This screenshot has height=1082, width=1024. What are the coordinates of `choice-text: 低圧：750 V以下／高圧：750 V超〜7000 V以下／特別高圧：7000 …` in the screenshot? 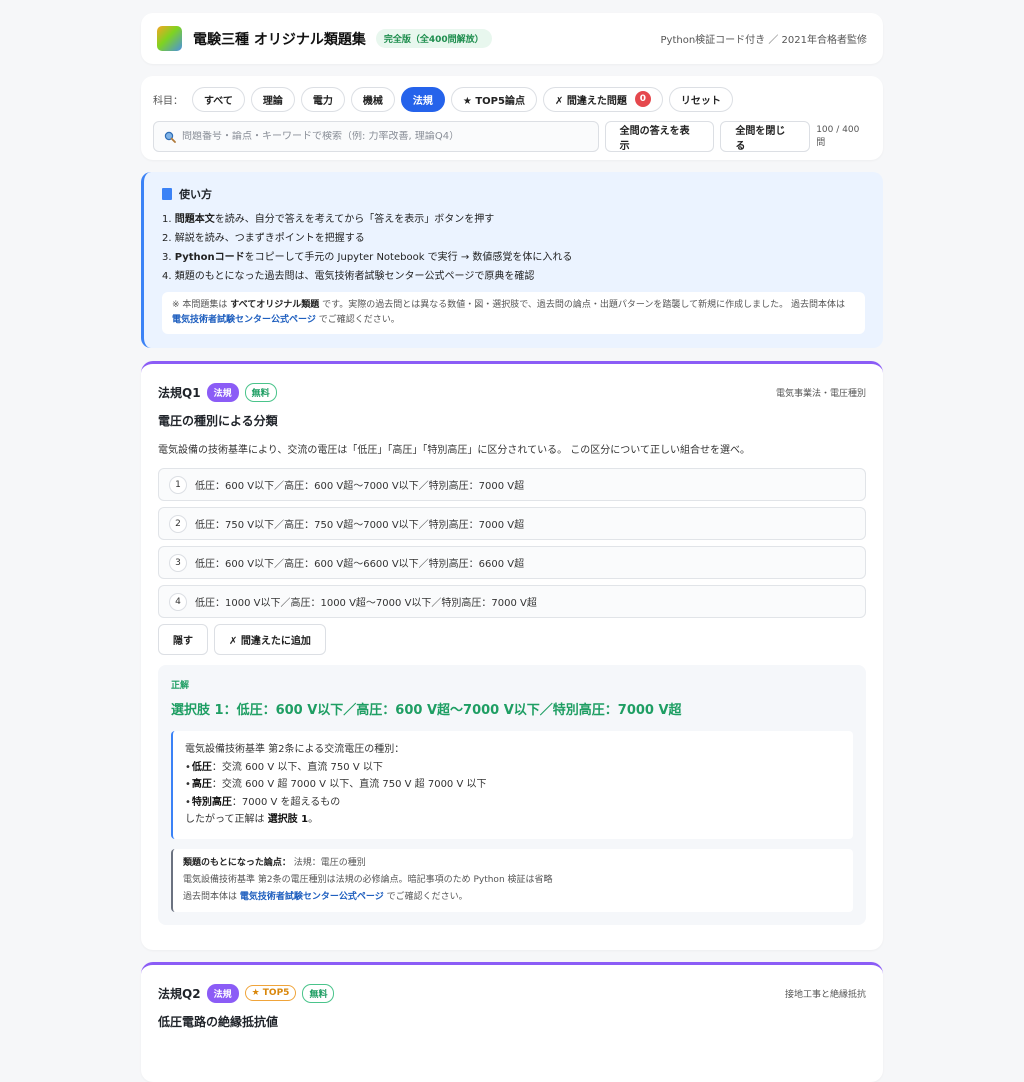 It's located at (360, 525).